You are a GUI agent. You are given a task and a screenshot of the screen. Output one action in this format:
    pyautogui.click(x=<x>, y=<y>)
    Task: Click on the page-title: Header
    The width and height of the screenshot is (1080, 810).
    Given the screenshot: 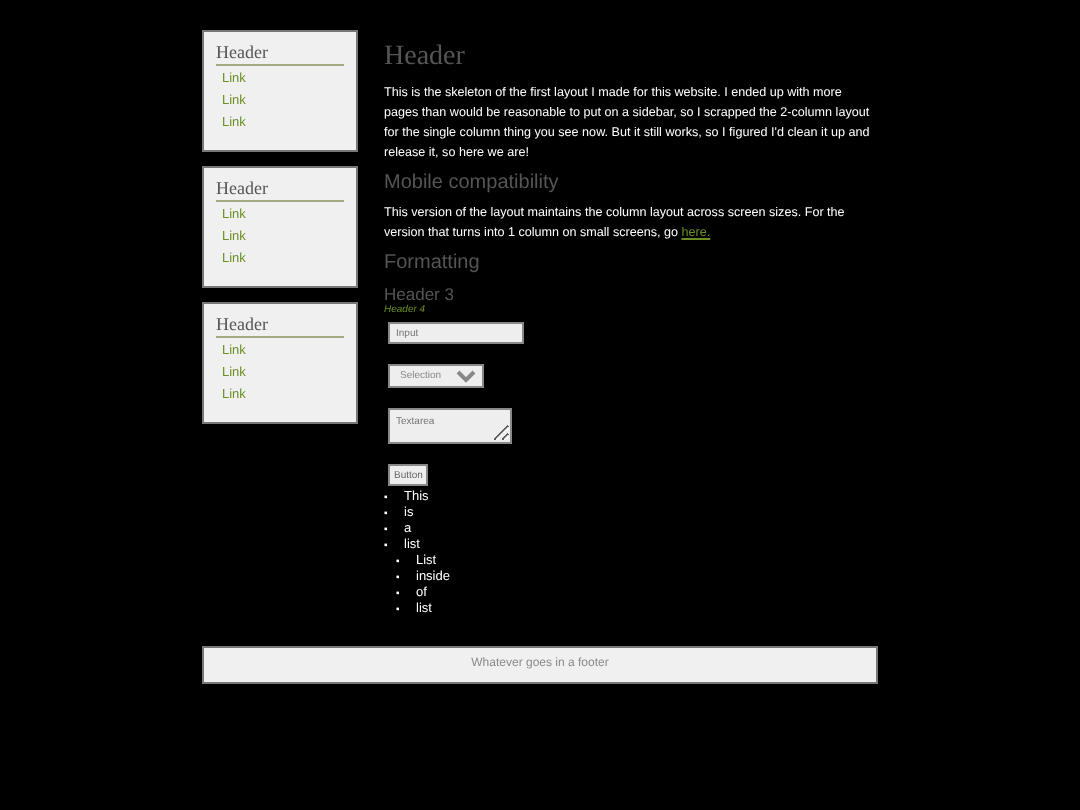 What is the action you would take?
    pyautogui.click(x=425, y=58)
    